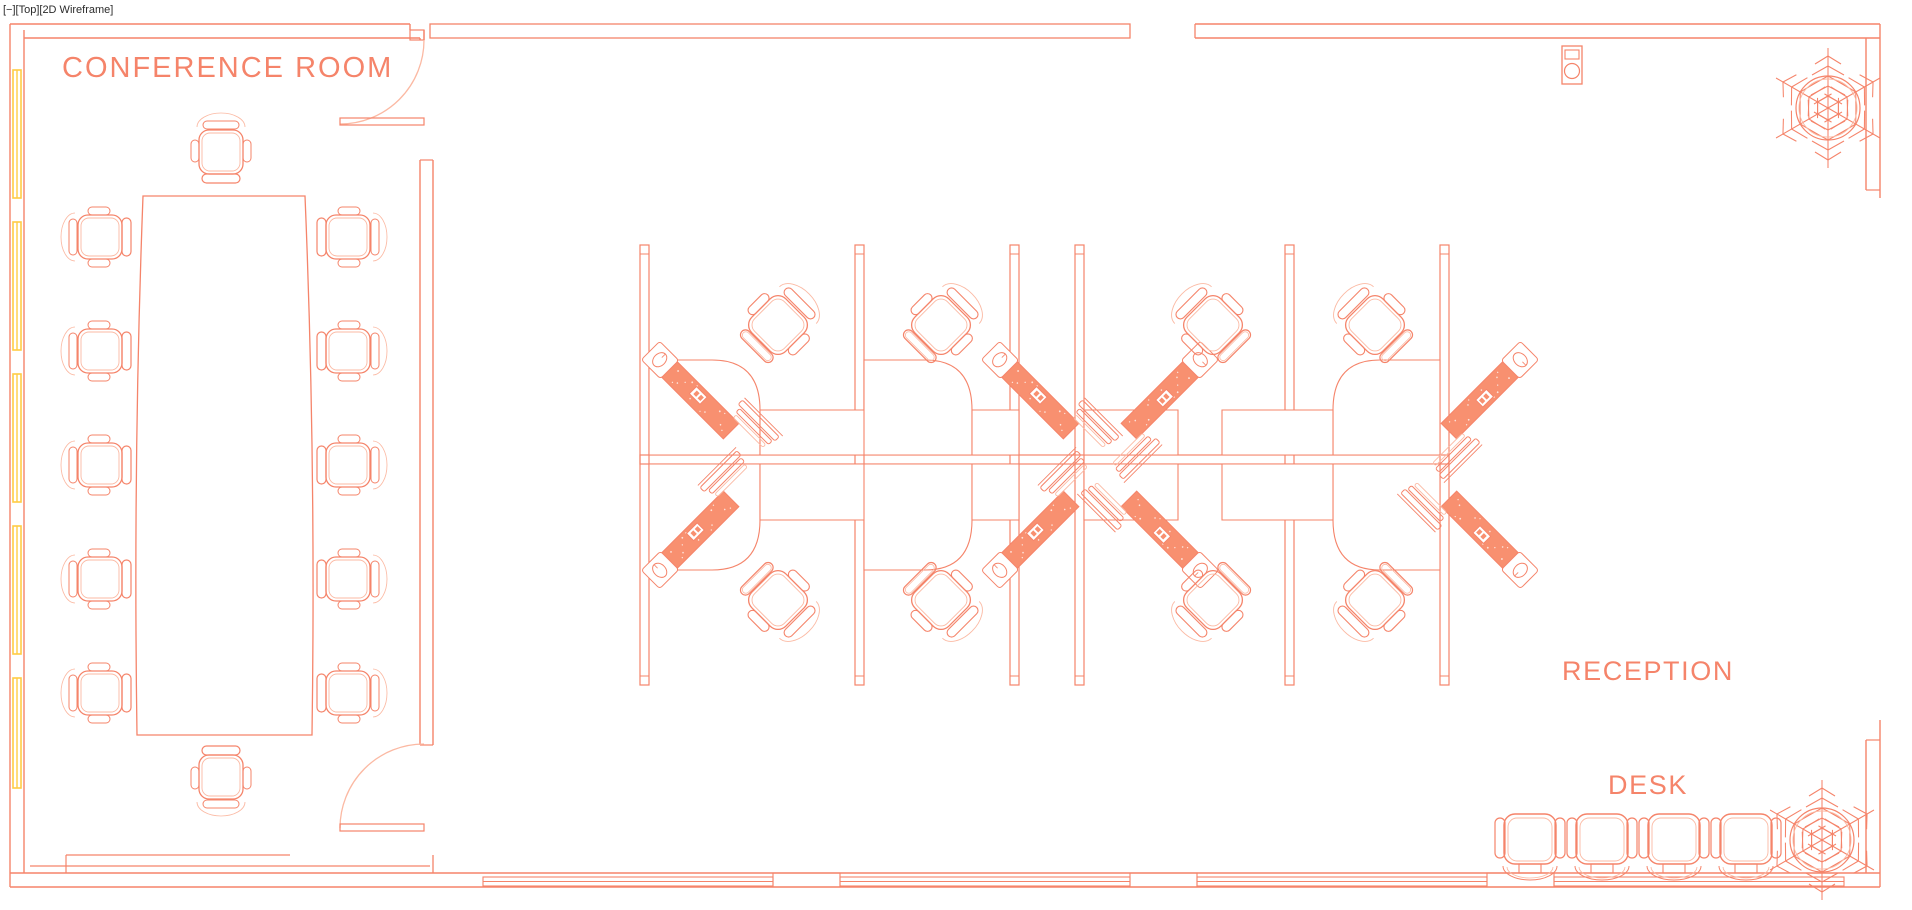 This screenshot has height=910, width=1912. I want to click on viewport-label: [−][Top][2D Wireframe], so click(58, 10).